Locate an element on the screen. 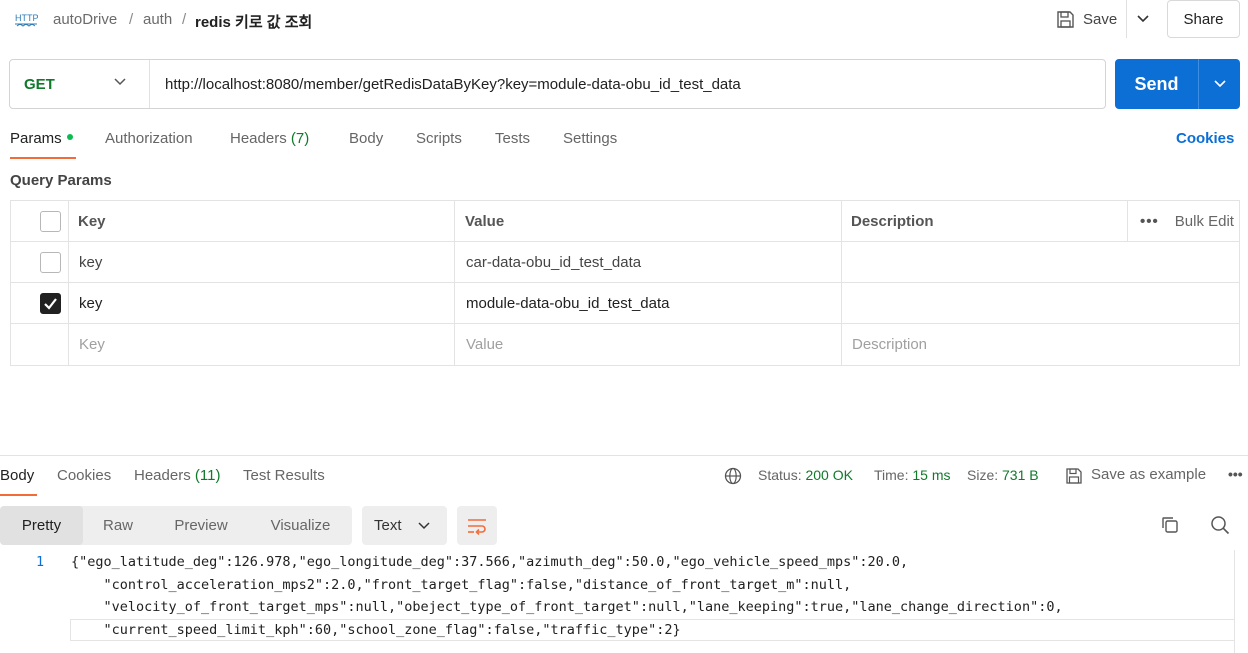  save-label: Save is located at coordinates (1100, 19).